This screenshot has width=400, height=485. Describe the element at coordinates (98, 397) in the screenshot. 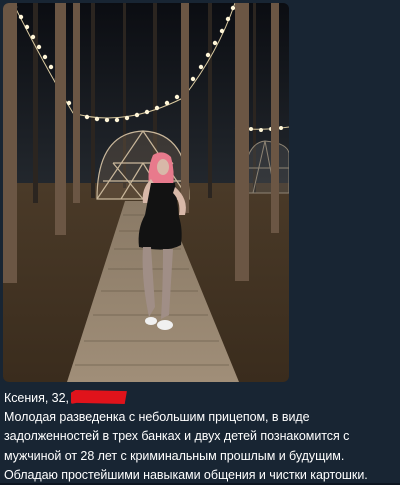

I see `redaction-scribble-icon` at that location.